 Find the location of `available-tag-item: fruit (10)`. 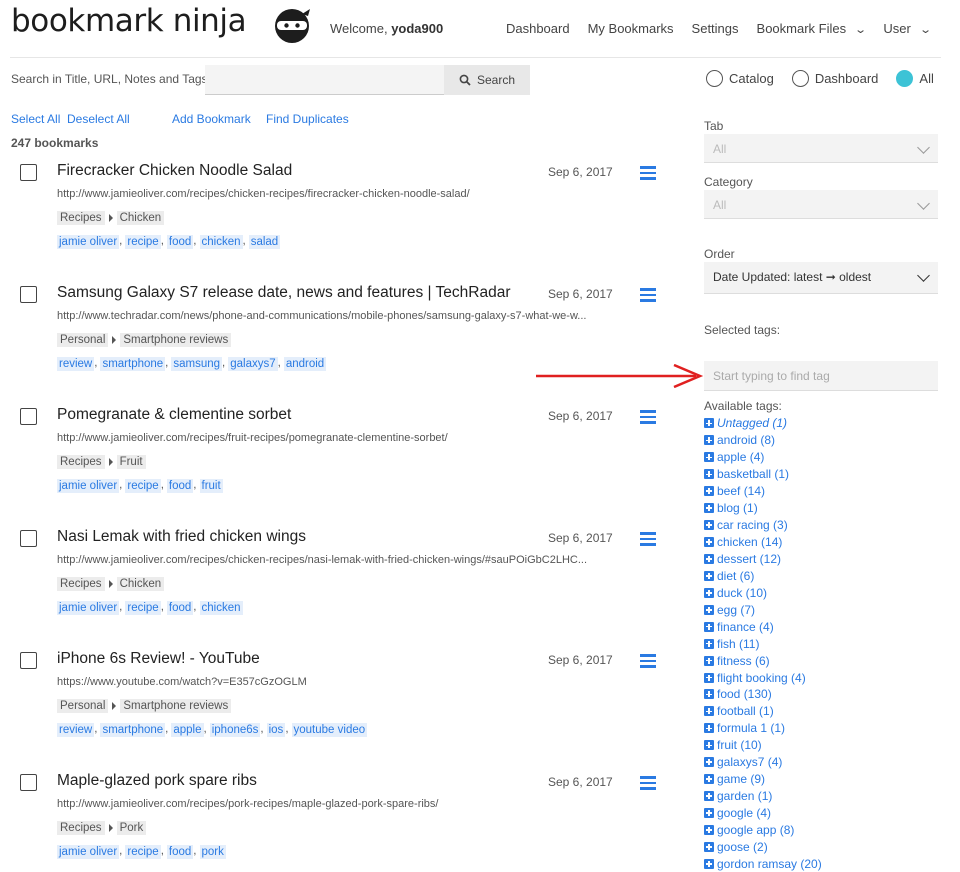

available-tag-item: fruit (10) is located at coordinates (763, 745).